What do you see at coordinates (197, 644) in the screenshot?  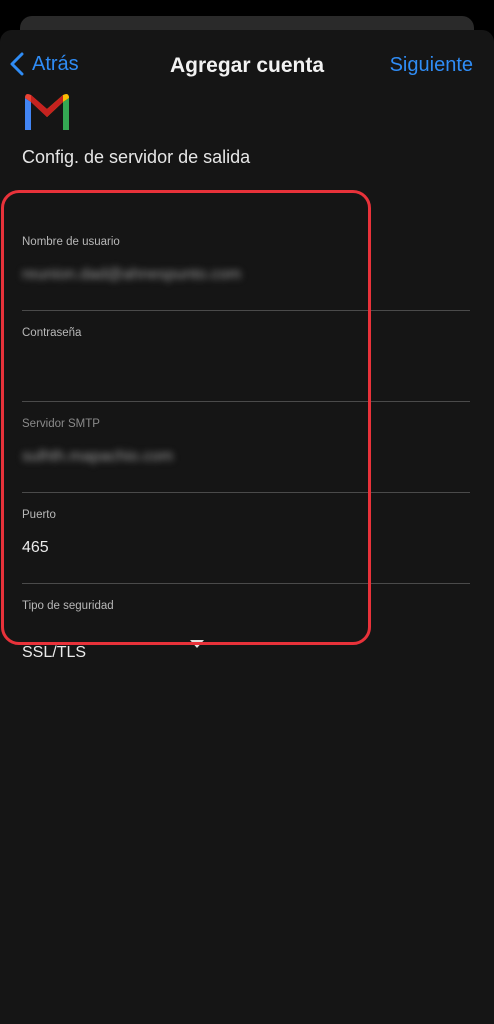 I see `dropdown-caret-icon` at bounding box center [197, 644].